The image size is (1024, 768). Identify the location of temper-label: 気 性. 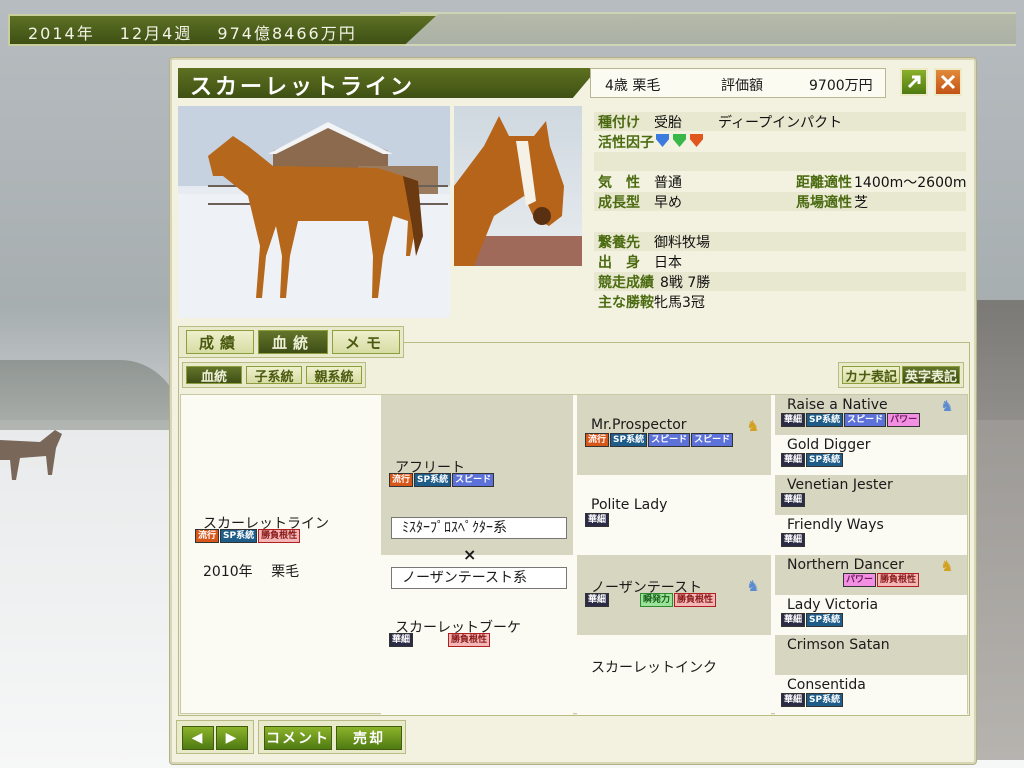
(619, 183).